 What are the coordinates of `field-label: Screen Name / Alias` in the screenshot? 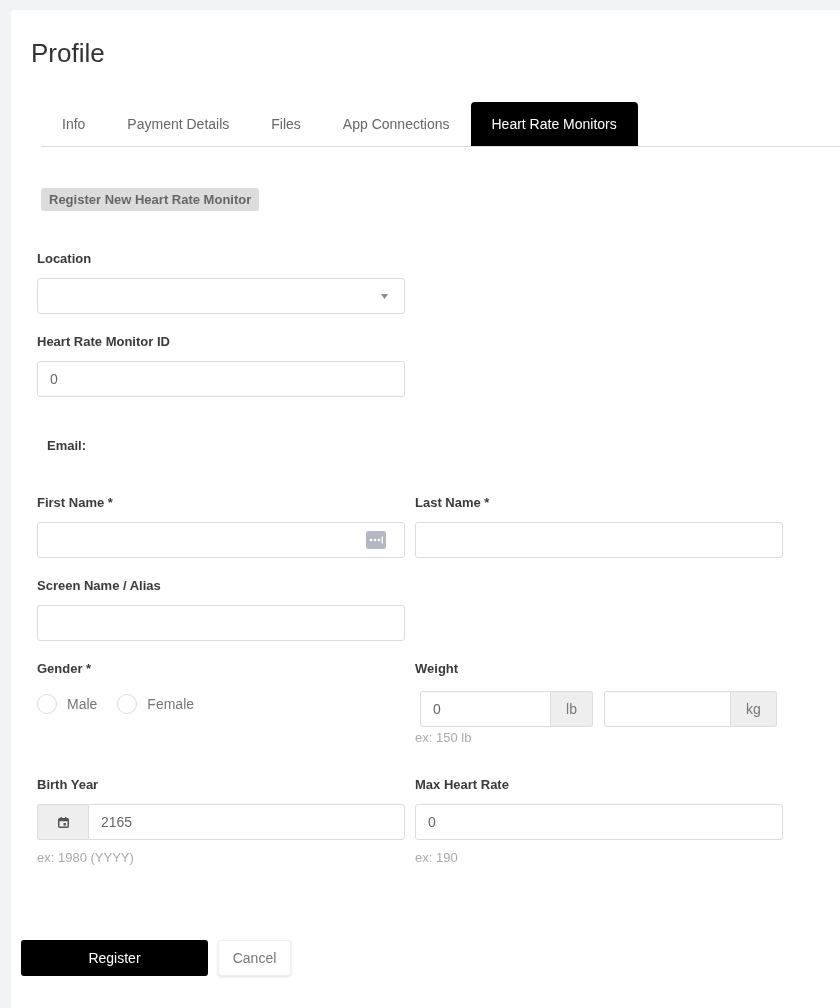 It's located at (99, 586).